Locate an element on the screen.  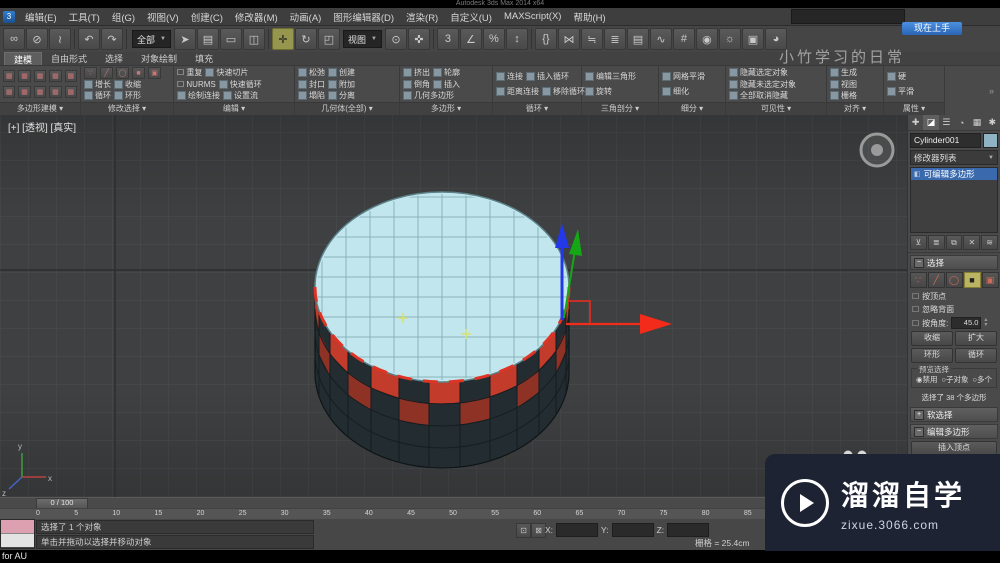
ribbon-icon: ╱ is located at coordinates (106, 73).